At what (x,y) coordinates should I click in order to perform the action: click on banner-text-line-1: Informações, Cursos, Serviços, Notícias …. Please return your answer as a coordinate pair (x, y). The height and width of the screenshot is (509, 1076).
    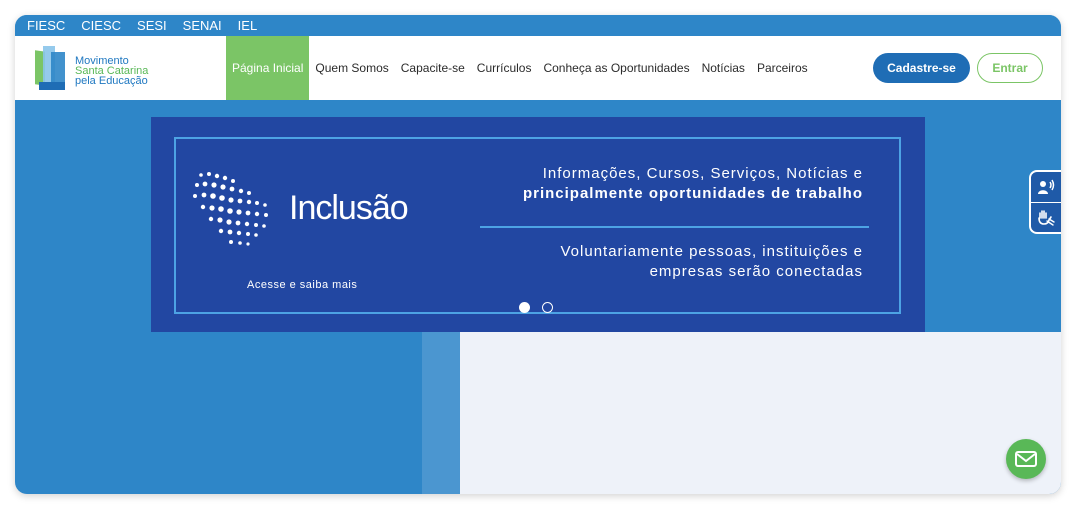
    Looking at the image, I should click on (702, 173).